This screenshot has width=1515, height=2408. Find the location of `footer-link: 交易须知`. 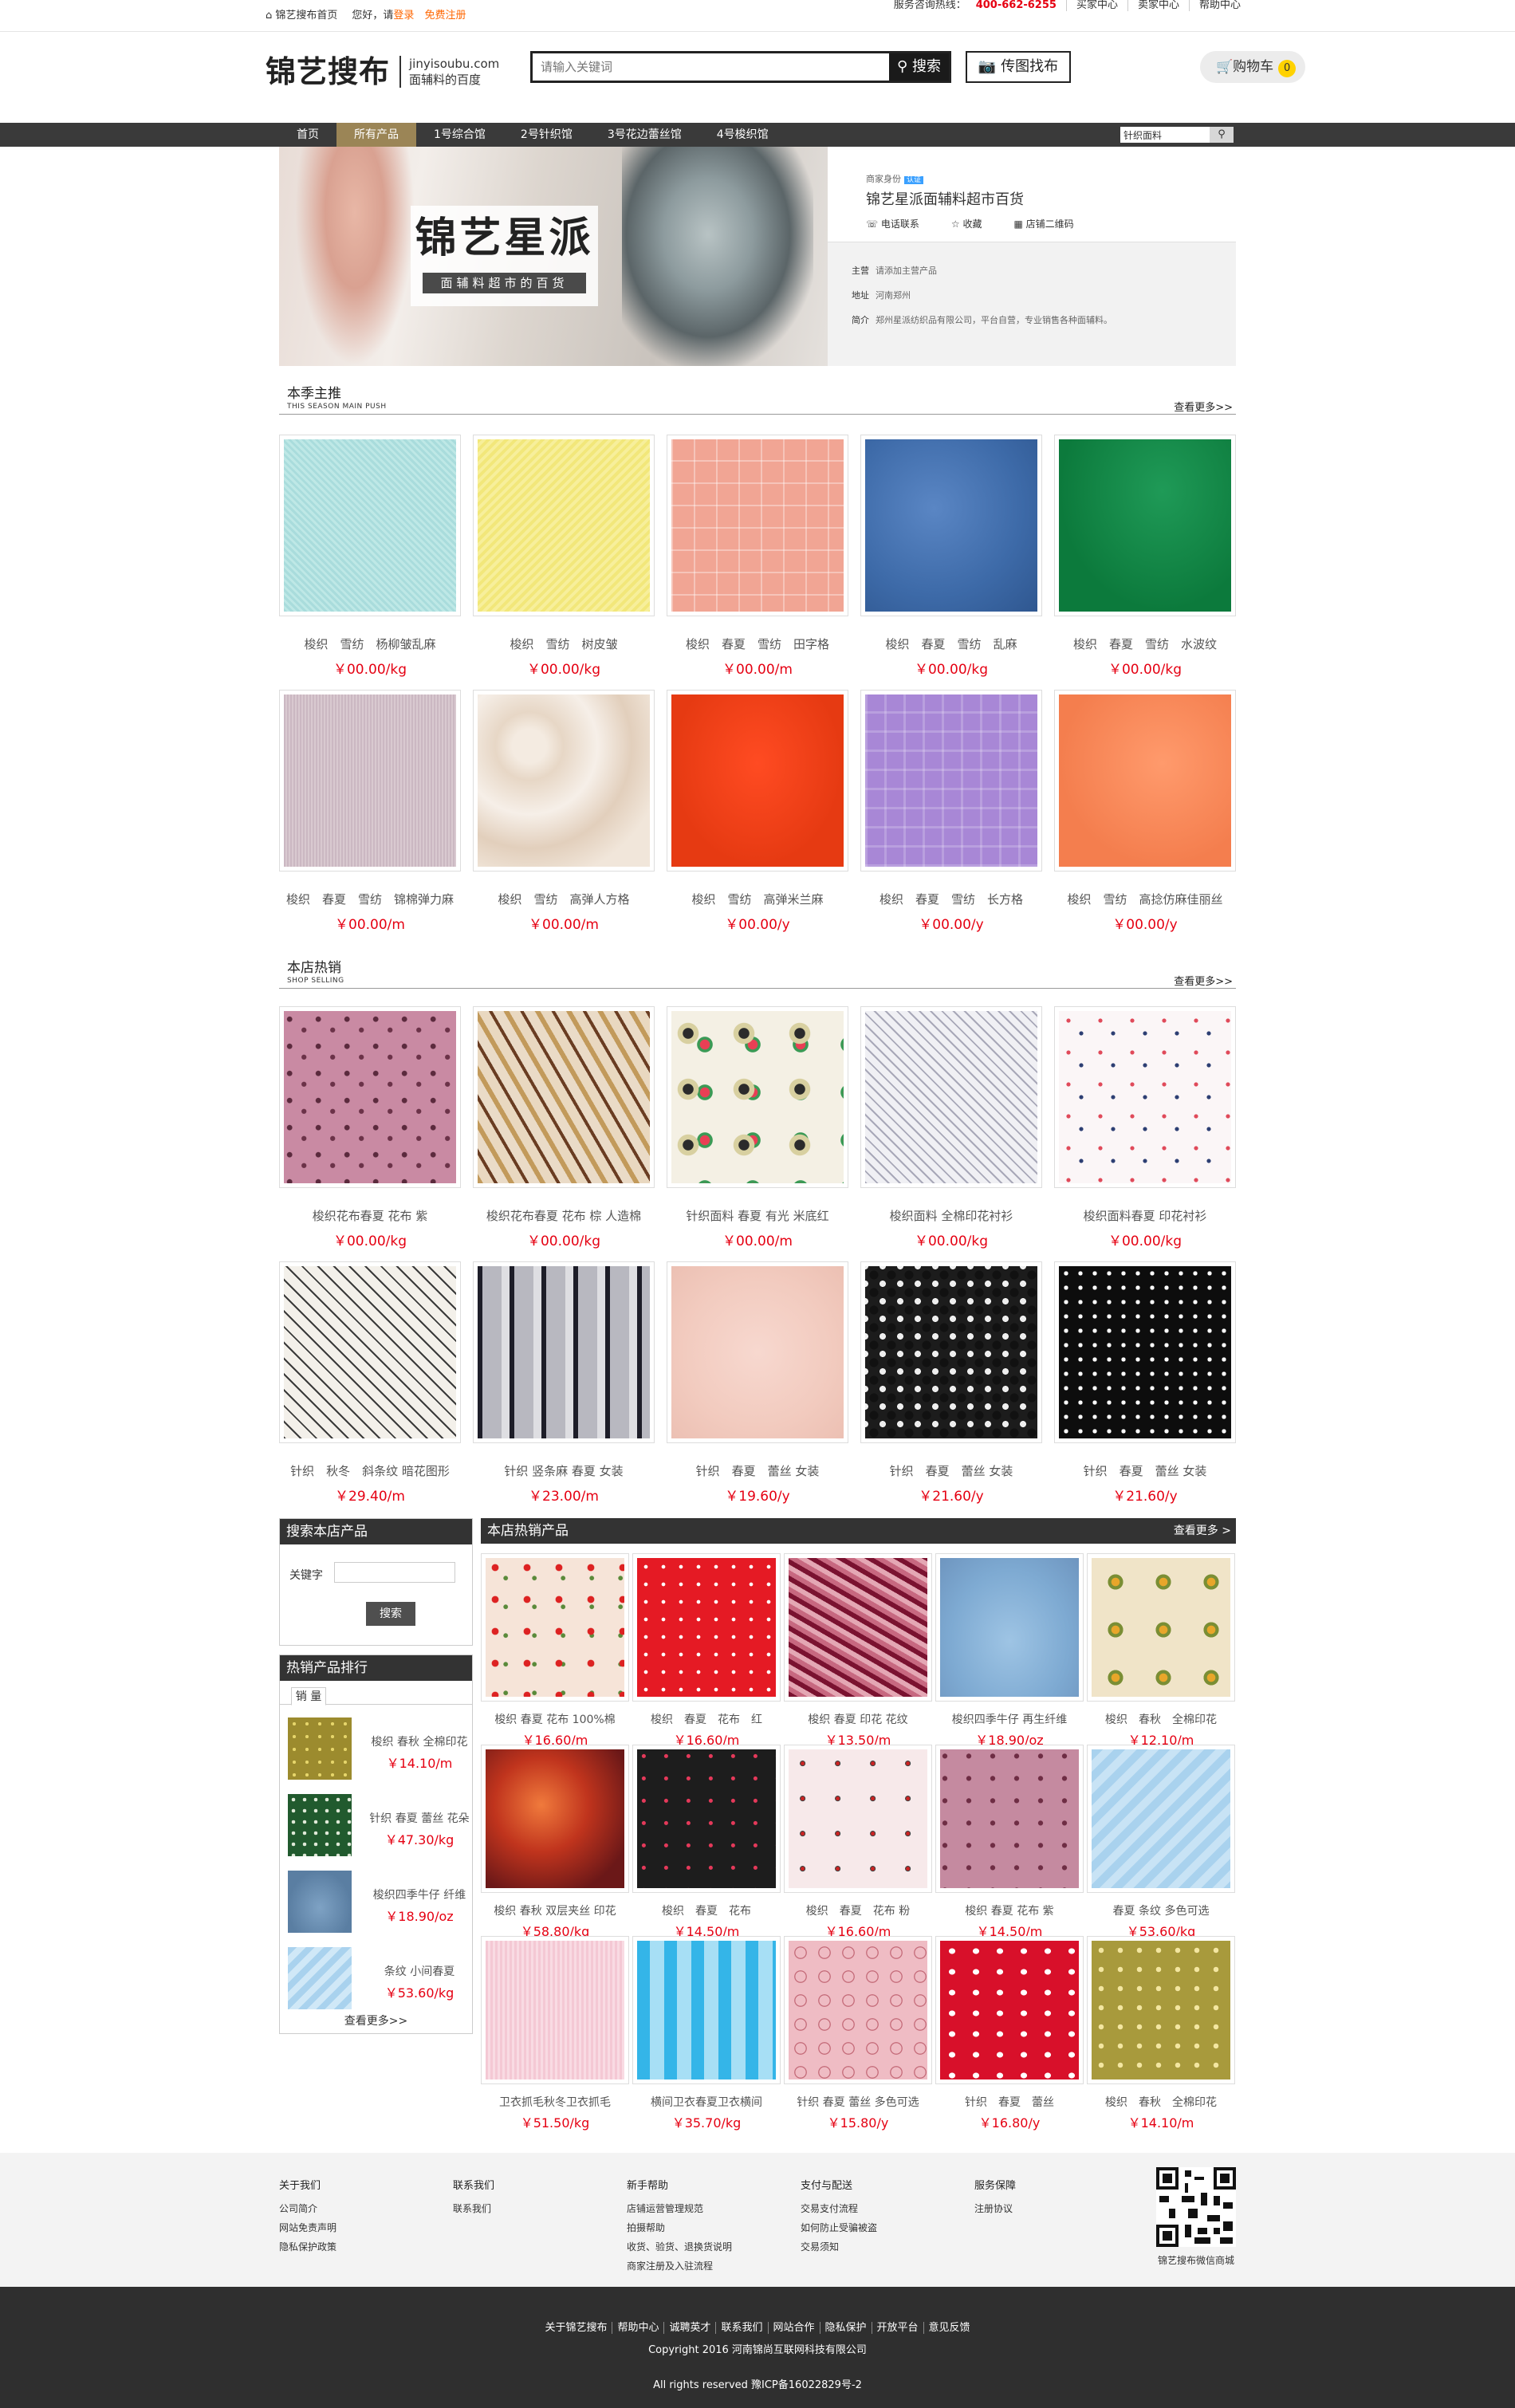

footer-link: 交易须知 is located at coordinates (839, 2247).